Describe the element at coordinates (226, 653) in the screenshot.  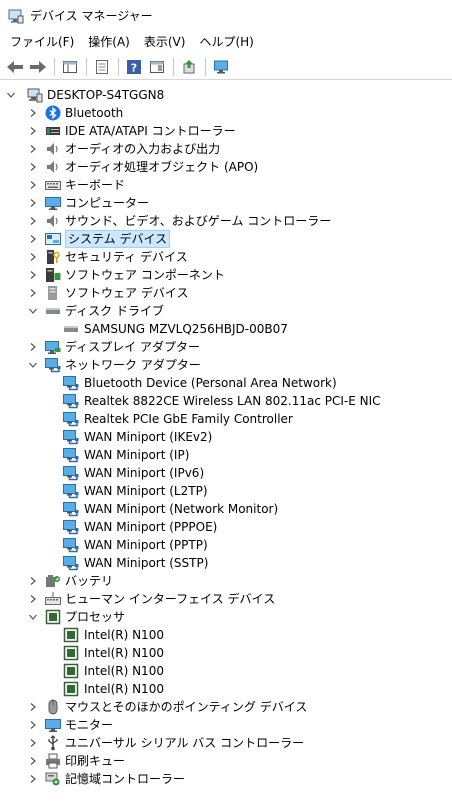
I see `tree-device-17-2: Intel(R) N100` at that location.